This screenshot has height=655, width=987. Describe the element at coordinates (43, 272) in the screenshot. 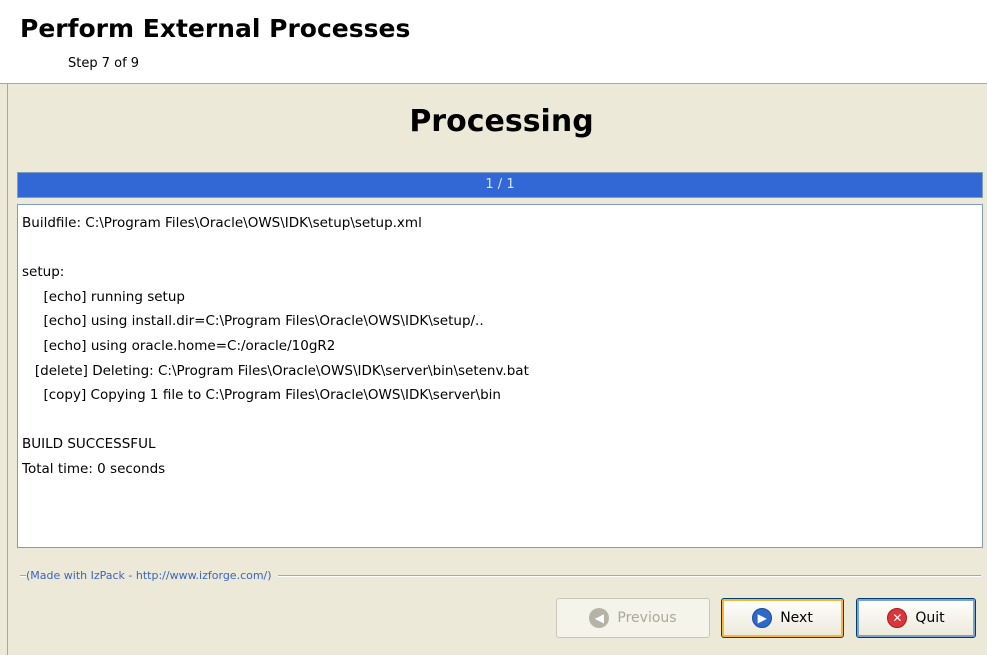

I see `log-line: setup:` at that location.